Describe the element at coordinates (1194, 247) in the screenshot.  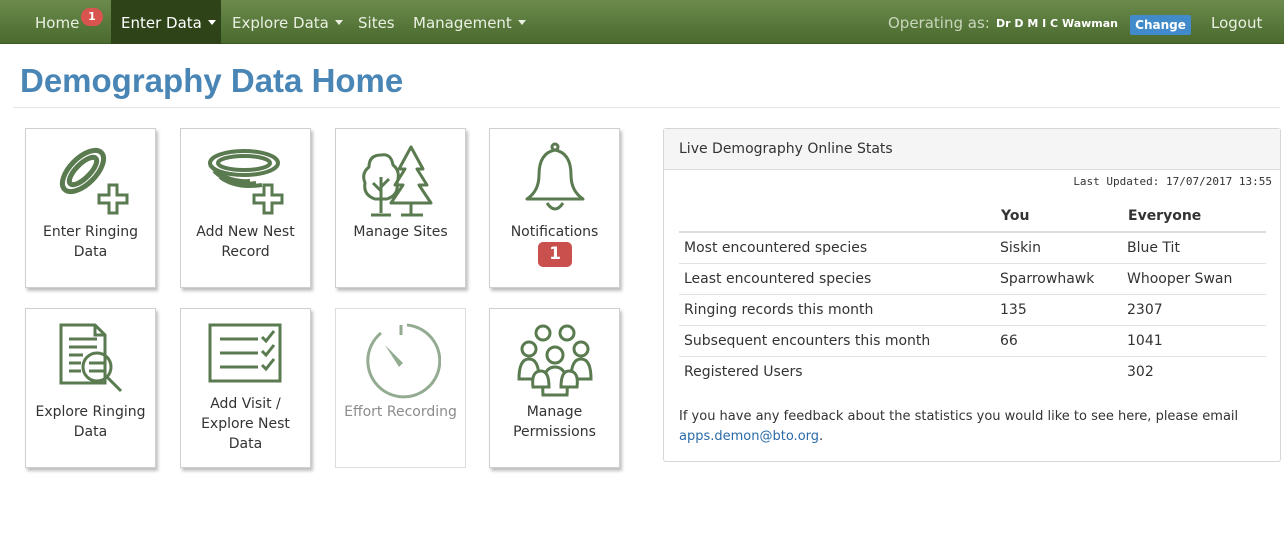
I see `stat-everyone: Blue Tit` at that location.